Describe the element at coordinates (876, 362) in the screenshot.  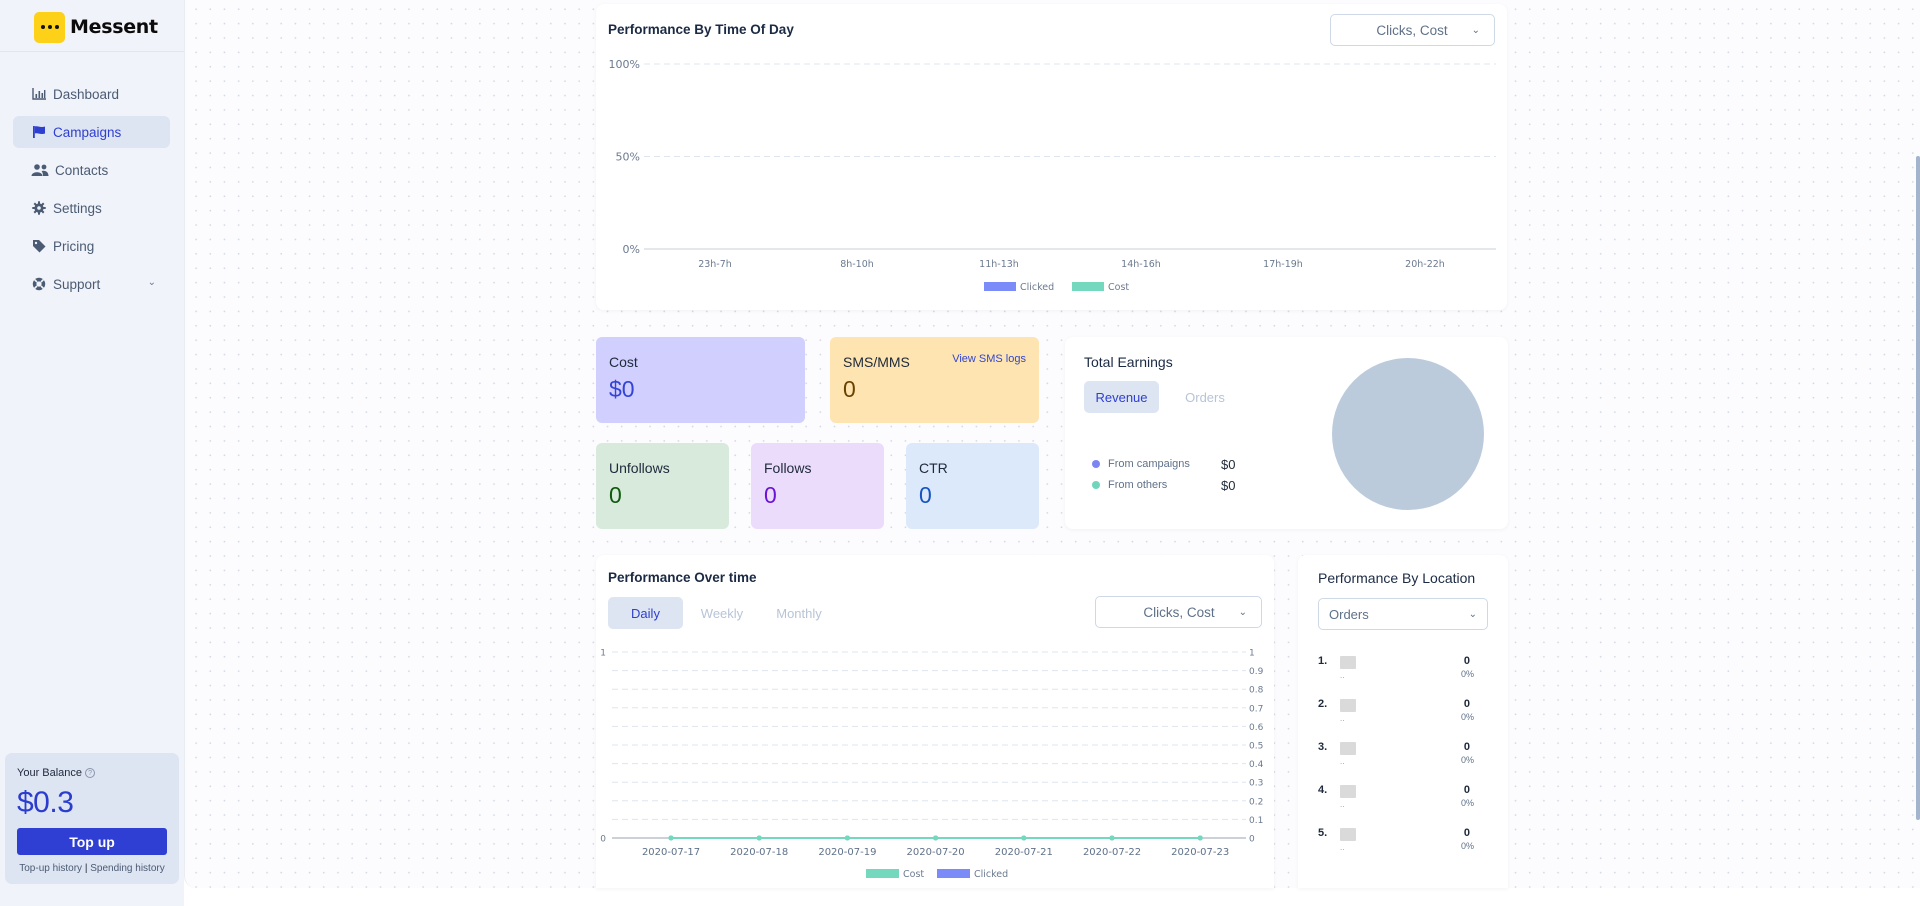
I see `sms-label: SMS/MMS` at that location.